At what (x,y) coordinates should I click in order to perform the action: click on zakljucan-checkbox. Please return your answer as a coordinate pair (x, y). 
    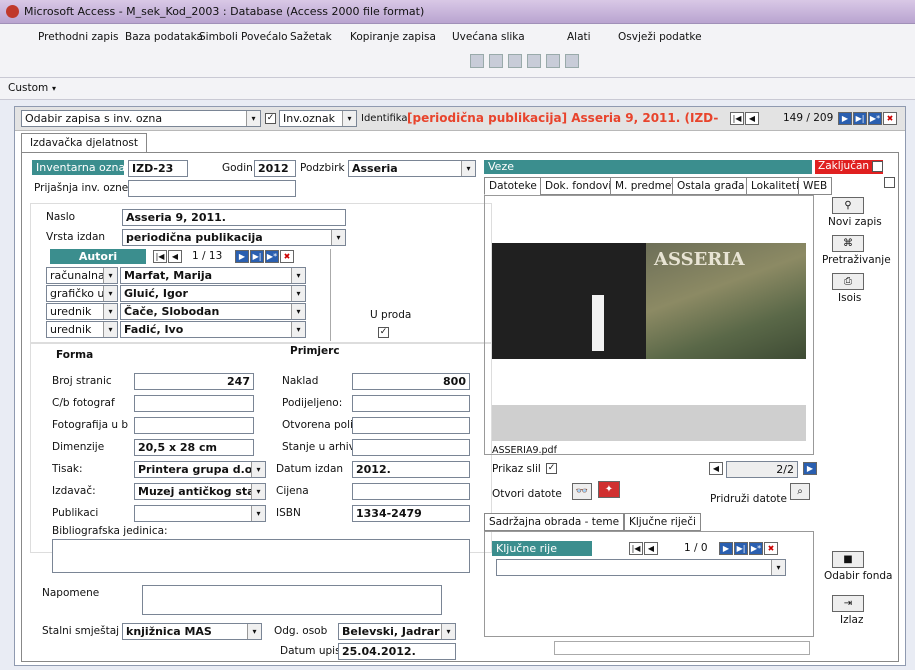
    Looking at the image, I should click on (877, 166).